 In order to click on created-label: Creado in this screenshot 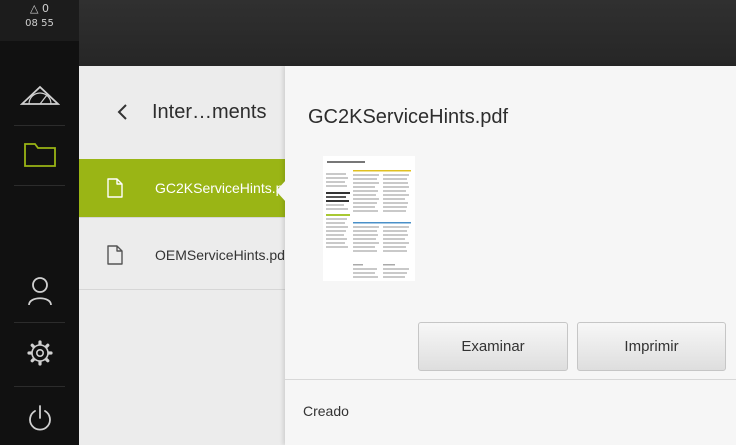, I will do `click(326, 411)`.